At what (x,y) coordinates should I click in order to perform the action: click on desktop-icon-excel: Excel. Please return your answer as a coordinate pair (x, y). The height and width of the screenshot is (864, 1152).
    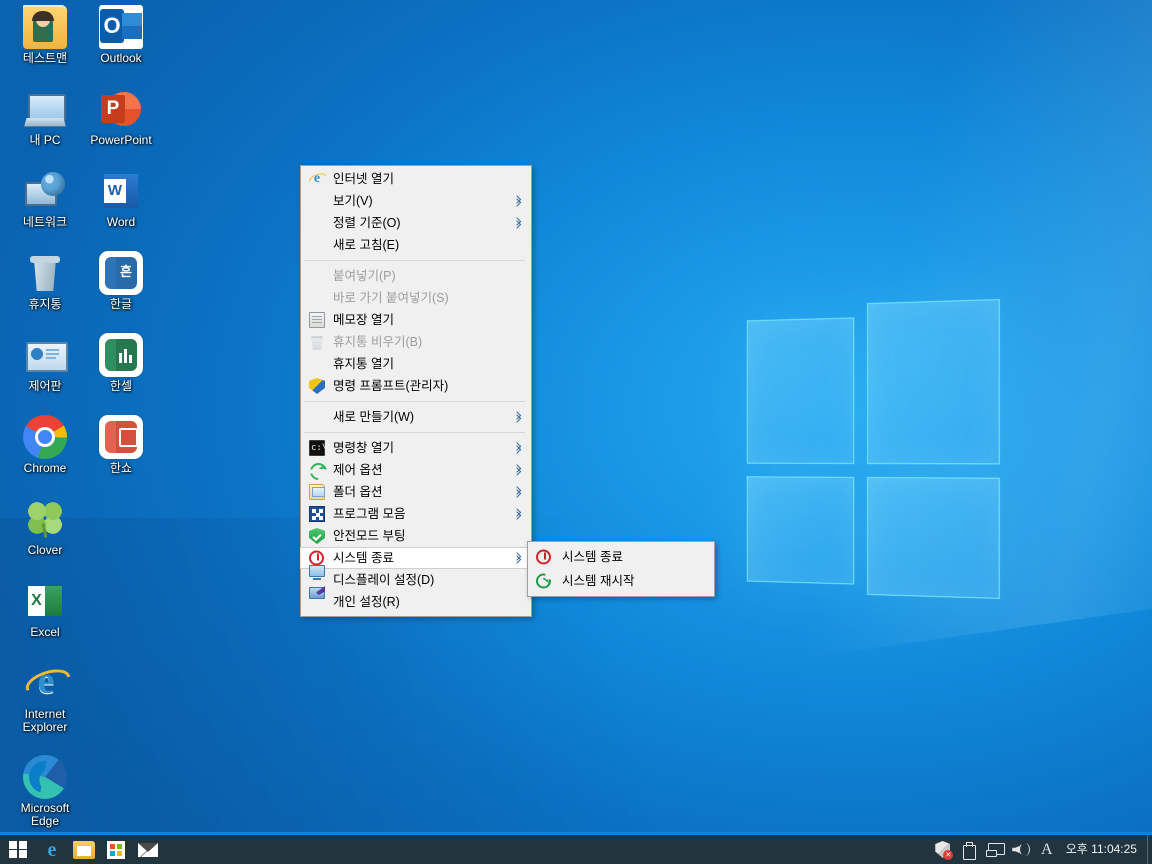
    Looking at the image, I should click on (45, 609).